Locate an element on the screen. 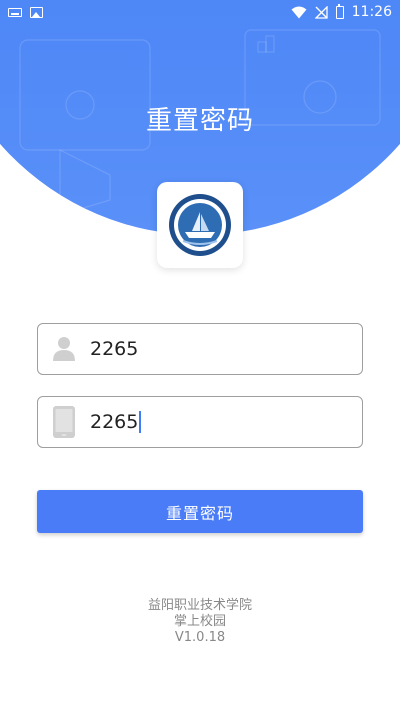 This screenshot has height=711, width=400. status-time: 11:26 is located at coordinates (371, 12).